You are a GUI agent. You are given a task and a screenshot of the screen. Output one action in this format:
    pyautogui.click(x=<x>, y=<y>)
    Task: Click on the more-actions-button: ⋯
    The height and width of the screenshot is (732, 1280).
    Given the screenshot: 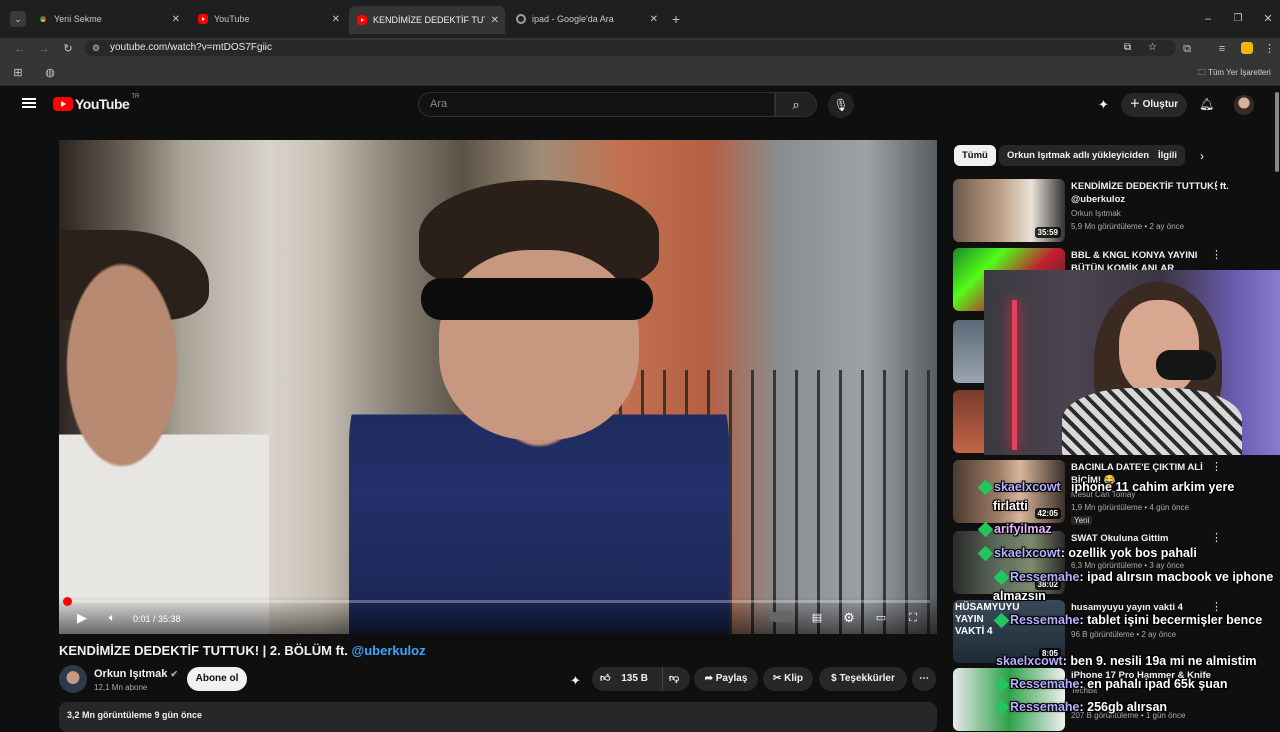 What is the action you would take?
    pyautogui.click(x=924, y=679)
    